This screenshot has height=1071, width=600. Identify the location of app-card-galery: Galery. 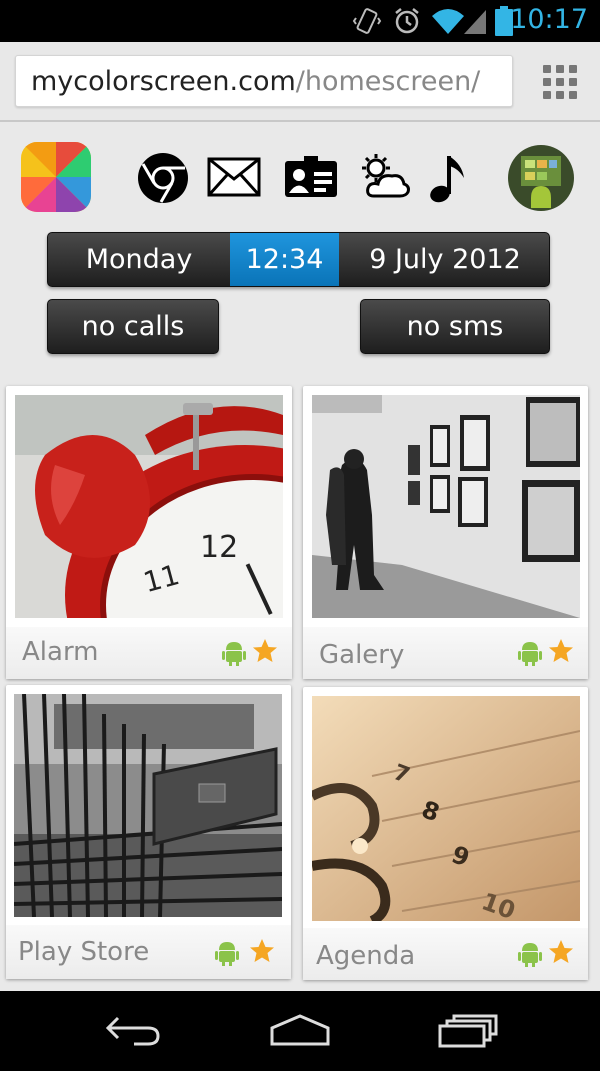
(445, 532).